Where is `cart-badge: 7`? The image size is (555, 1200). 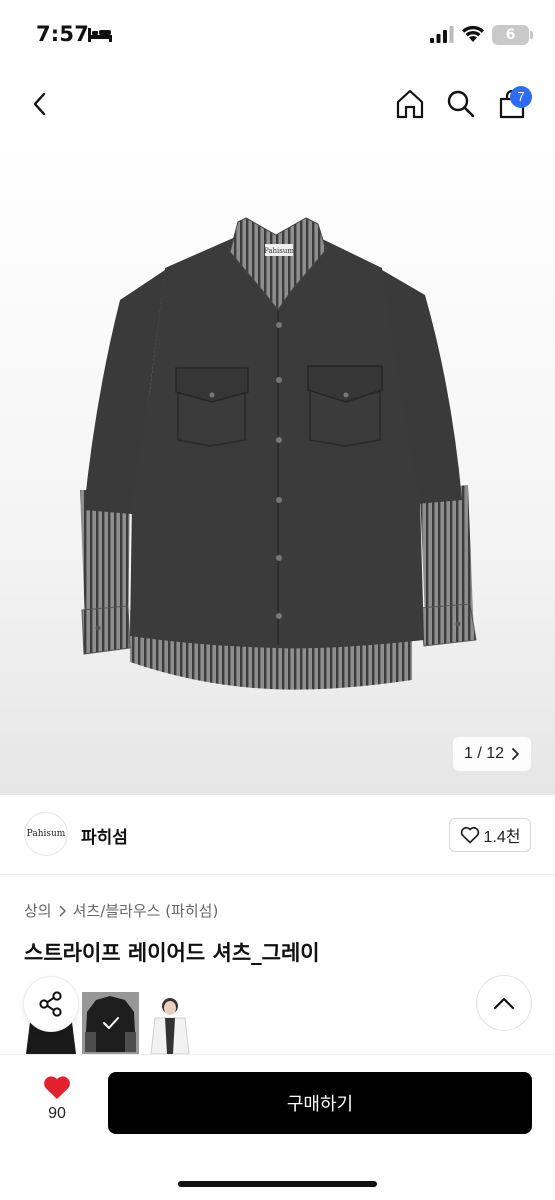 cart-badge: 7 is located at coordinates (521, 97).